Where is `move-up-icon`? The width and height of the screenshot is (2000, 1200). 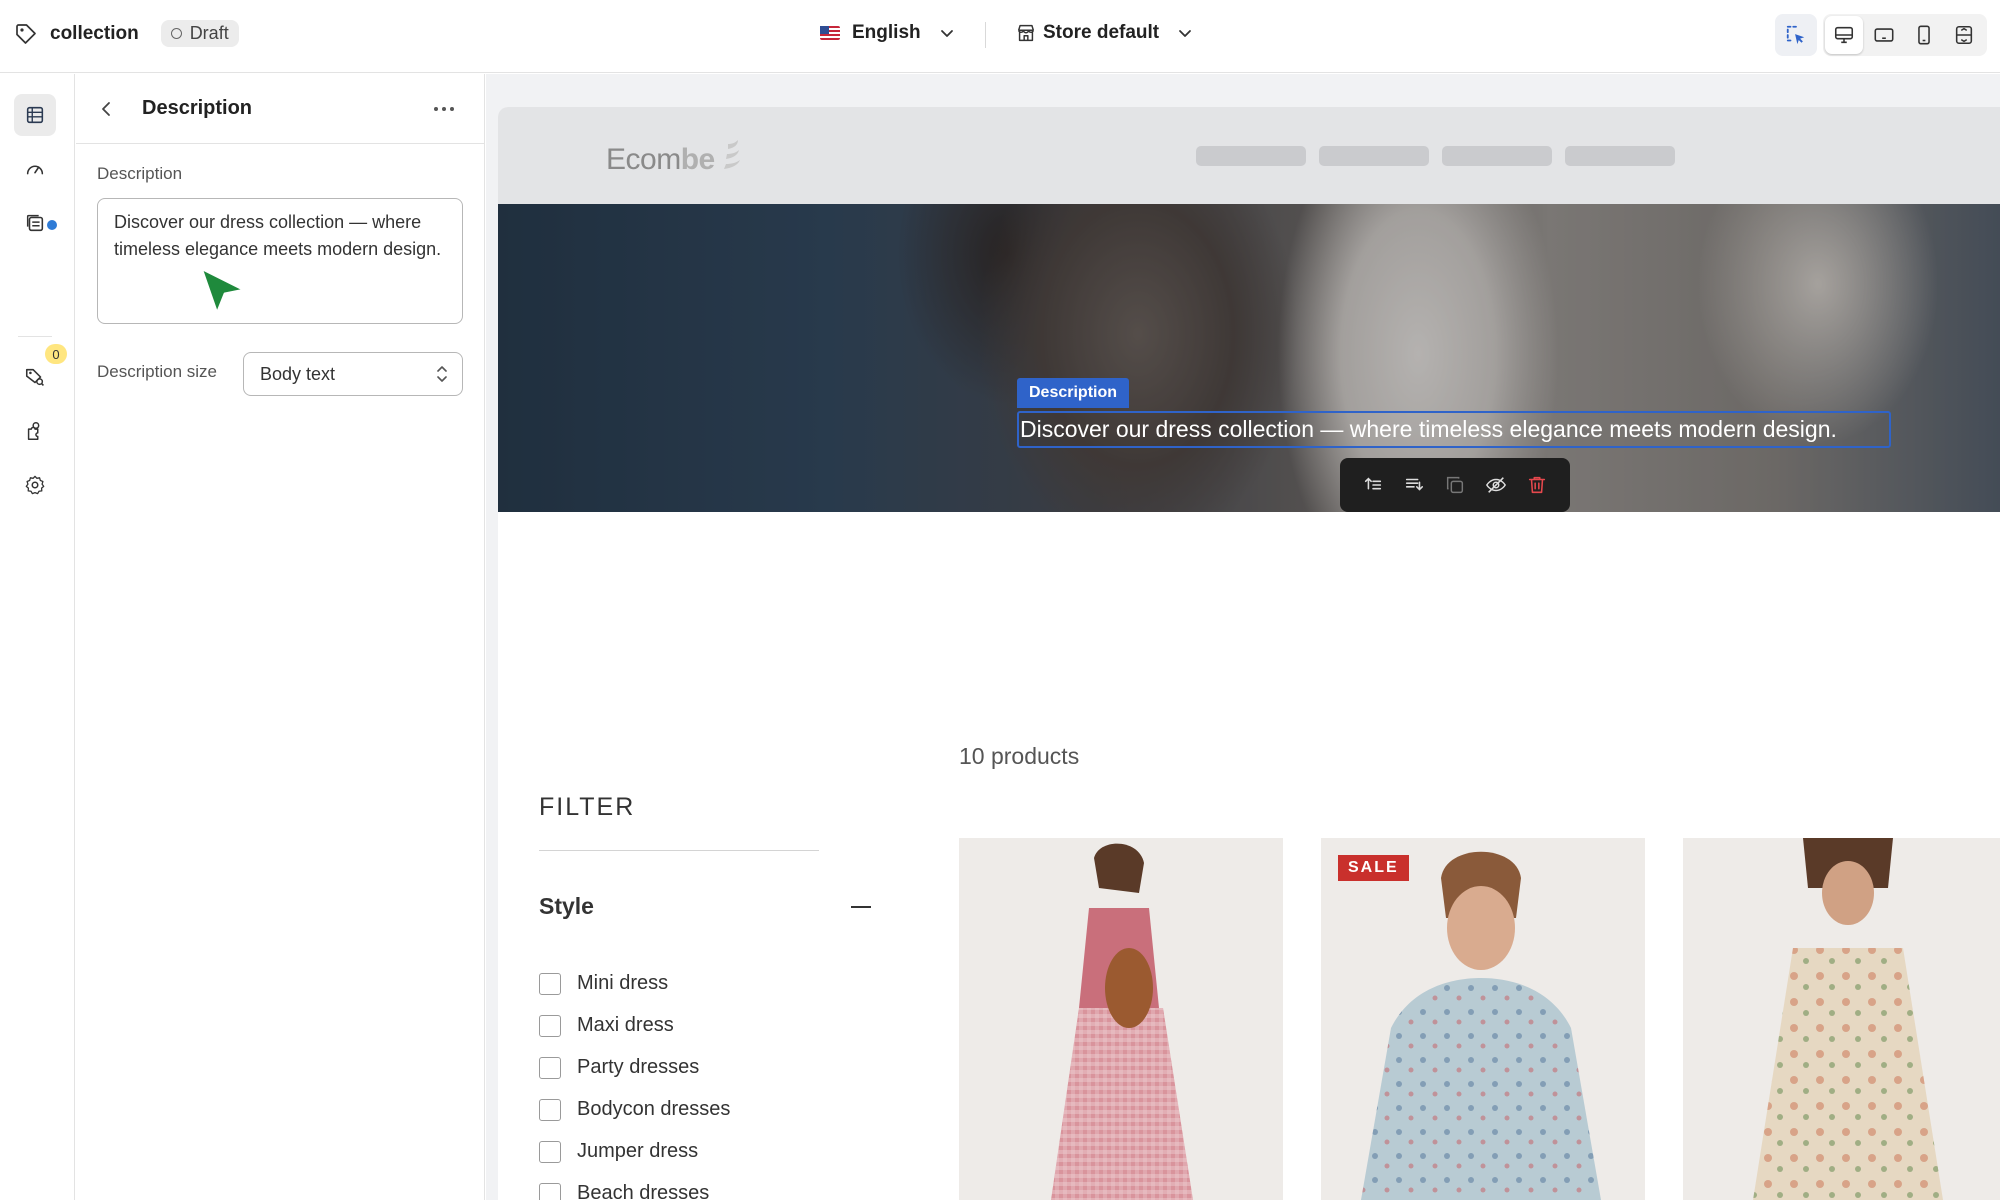 move-up-icon is located at coordinates (1372, 483).